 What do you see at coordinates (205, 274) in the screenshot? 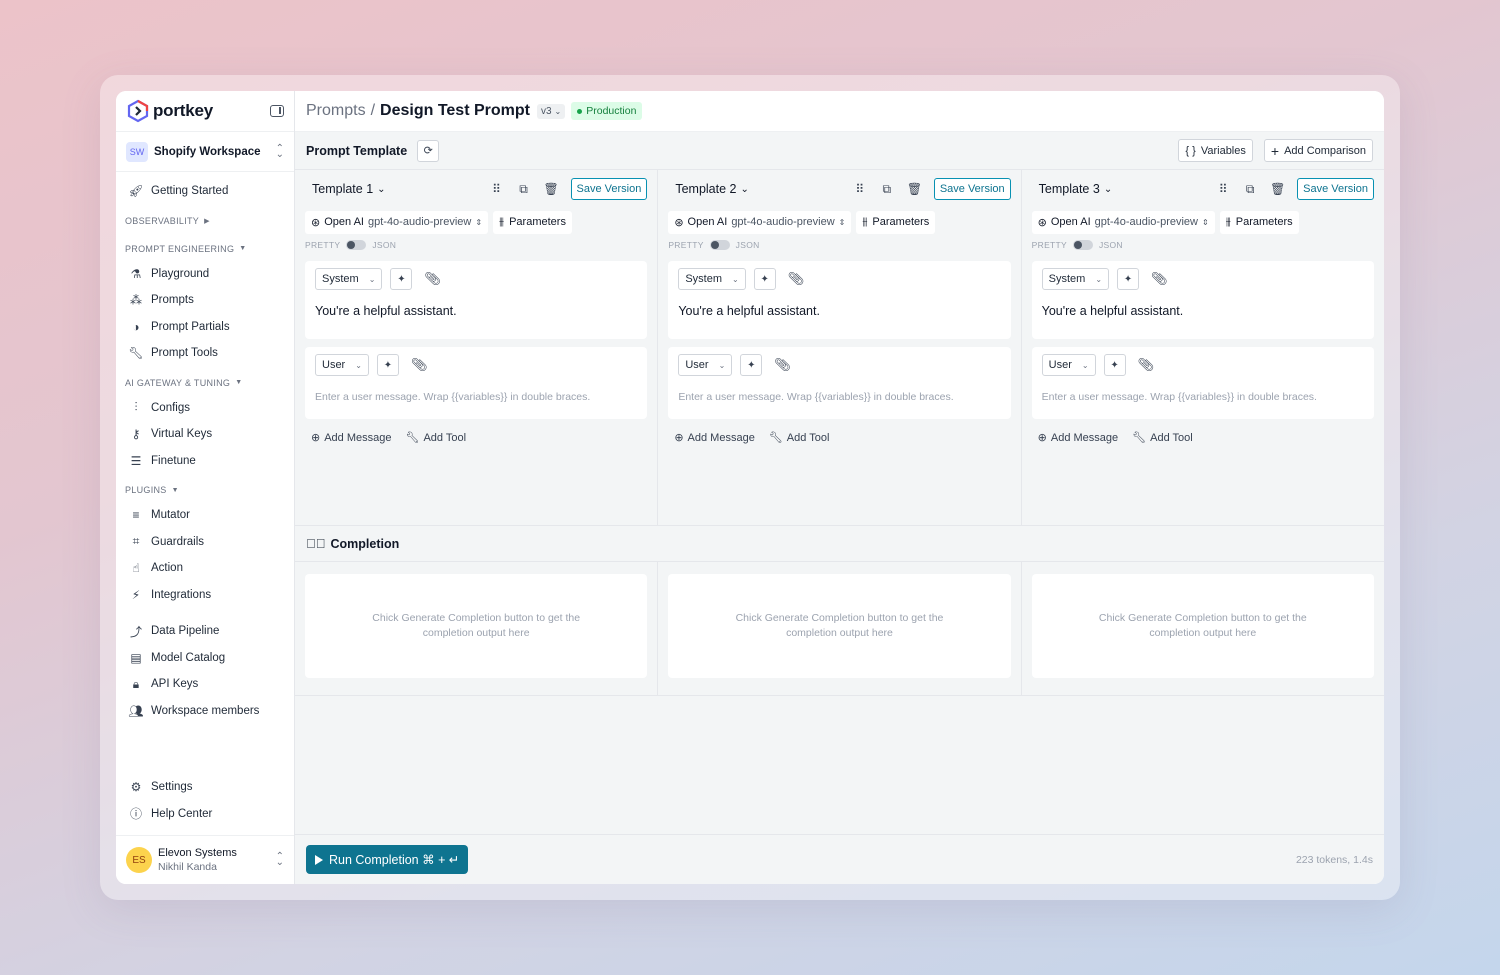
I see `sidebar-item-playground: ⚗ Playground` at bounding box center [205, 274].